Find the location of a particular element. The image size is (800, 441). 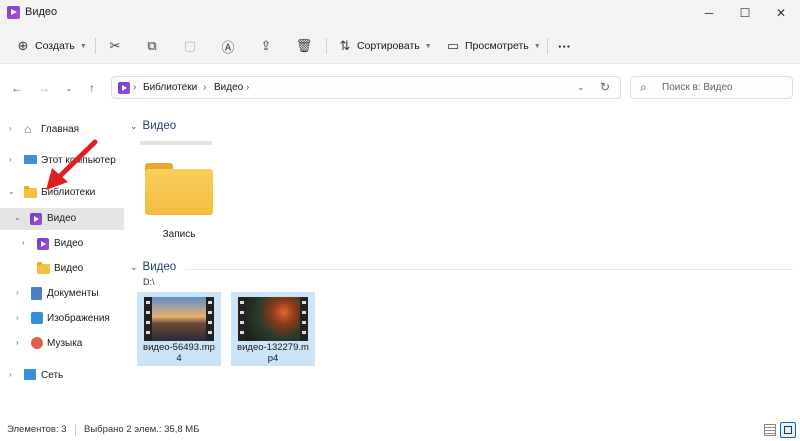

close-button: ✕ is located at coordinates (781, 13).